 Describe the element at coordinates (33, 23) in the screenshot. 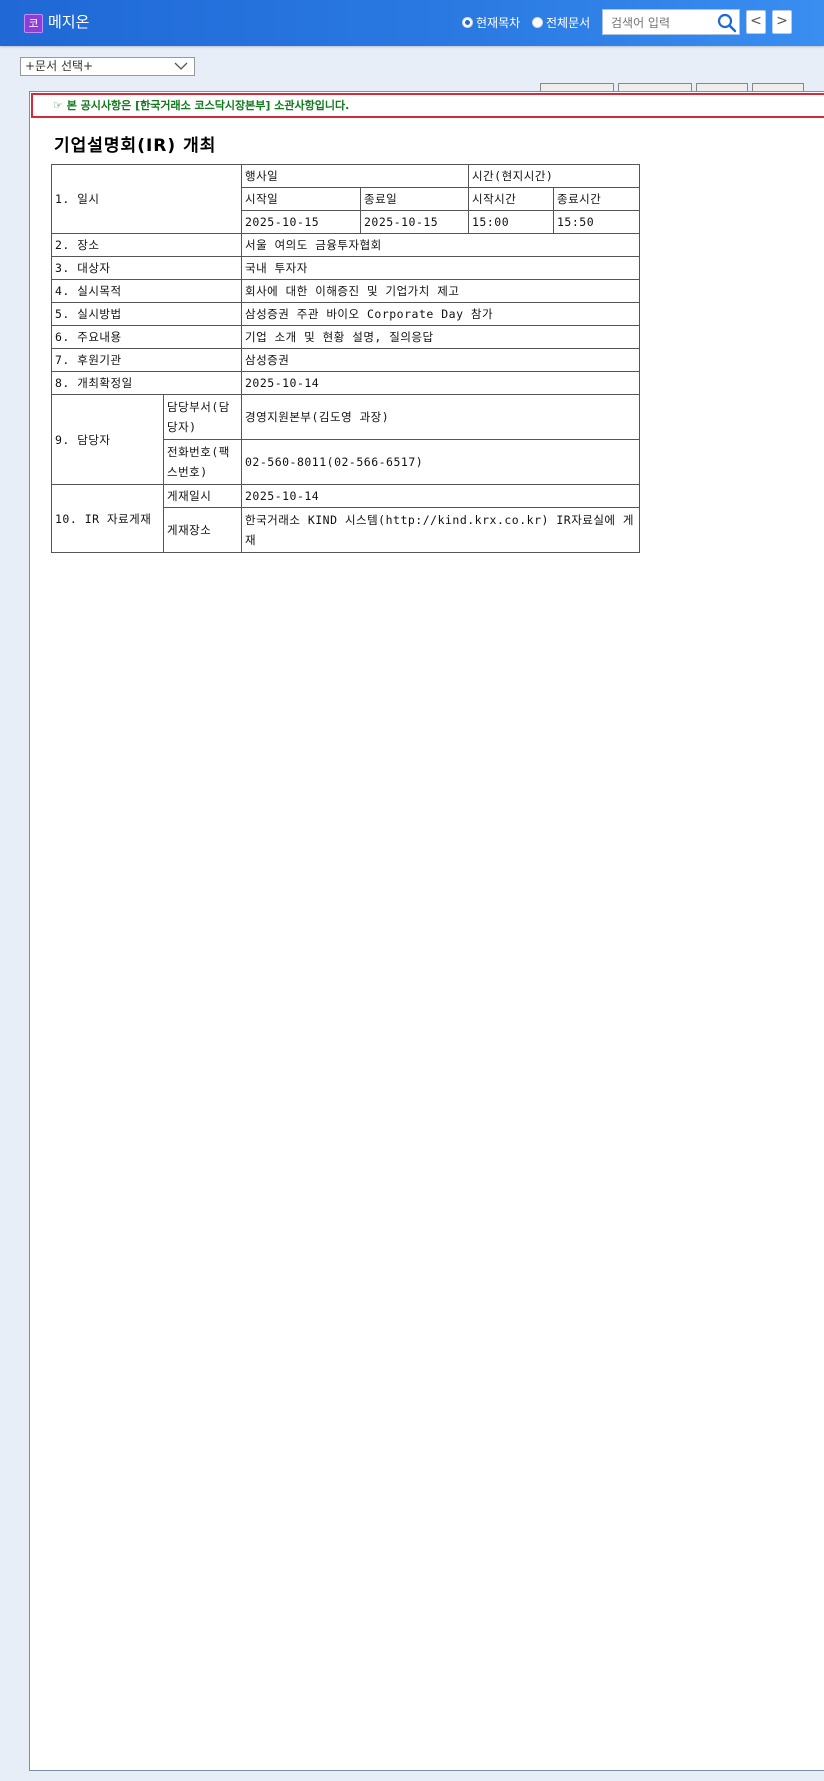

I see `company-badge: 코` at that location.